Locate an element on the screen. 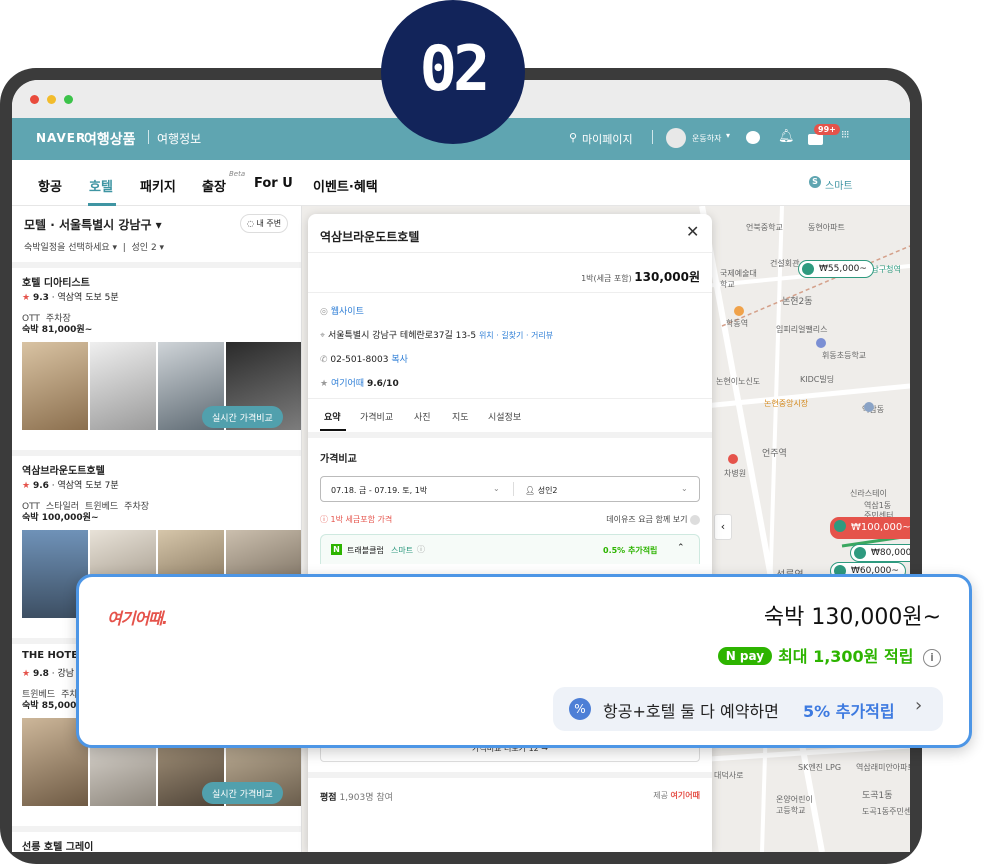 The image size is (984, 864). info-icon: i is located at coordinates (932, 658).